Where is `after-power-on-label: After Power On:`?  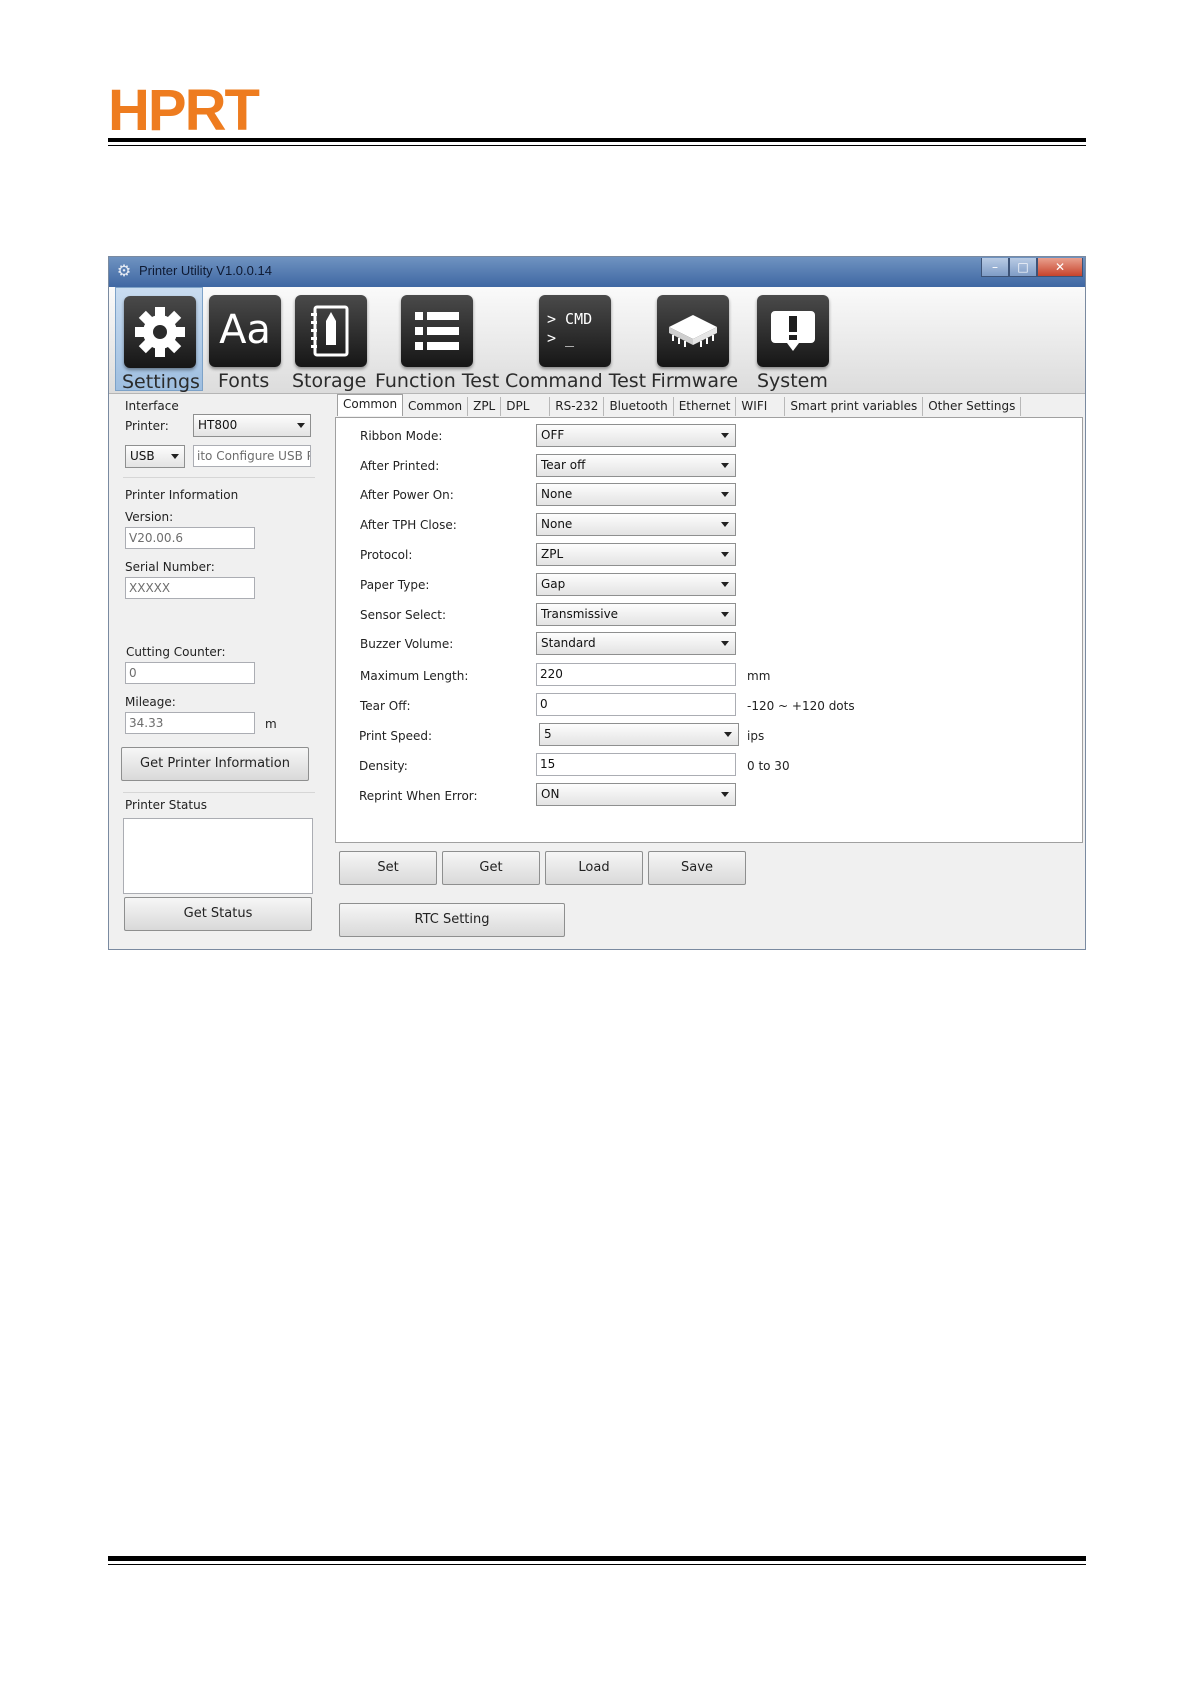 after-power-on-label: After Power On: is located at coordinates (407, 495).